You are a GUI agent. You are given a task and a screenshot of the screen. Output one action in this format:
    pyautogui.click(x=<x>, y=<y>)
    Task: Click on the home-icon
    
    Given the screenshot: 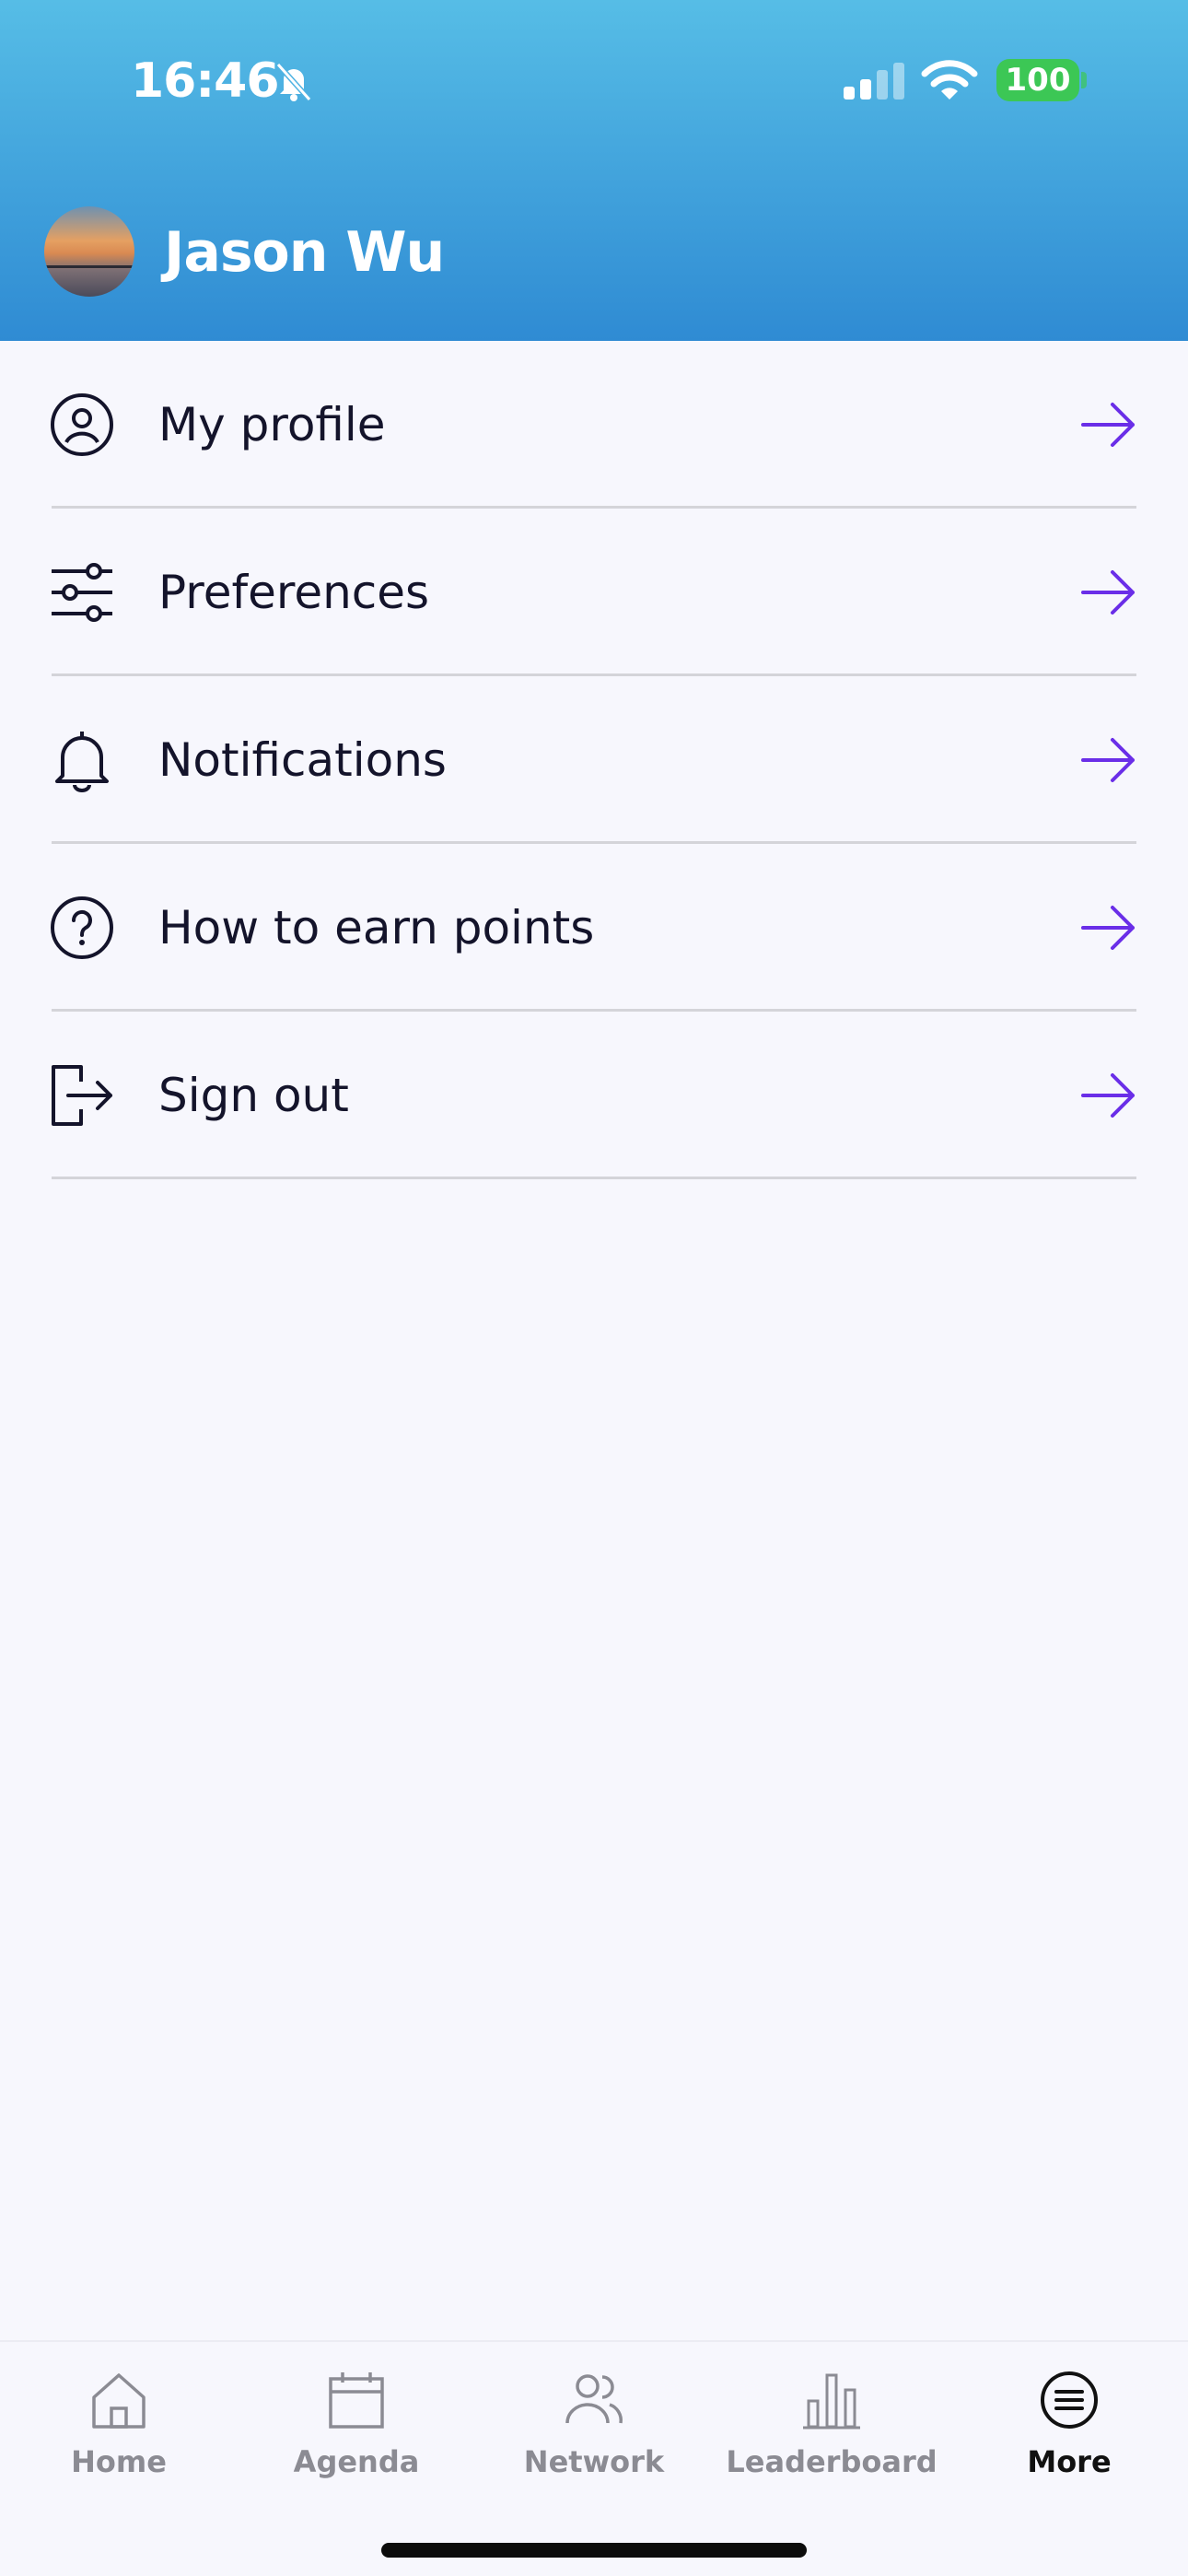 What is the action you would take?
    pyautogui.click(x=119, y=2401)
    